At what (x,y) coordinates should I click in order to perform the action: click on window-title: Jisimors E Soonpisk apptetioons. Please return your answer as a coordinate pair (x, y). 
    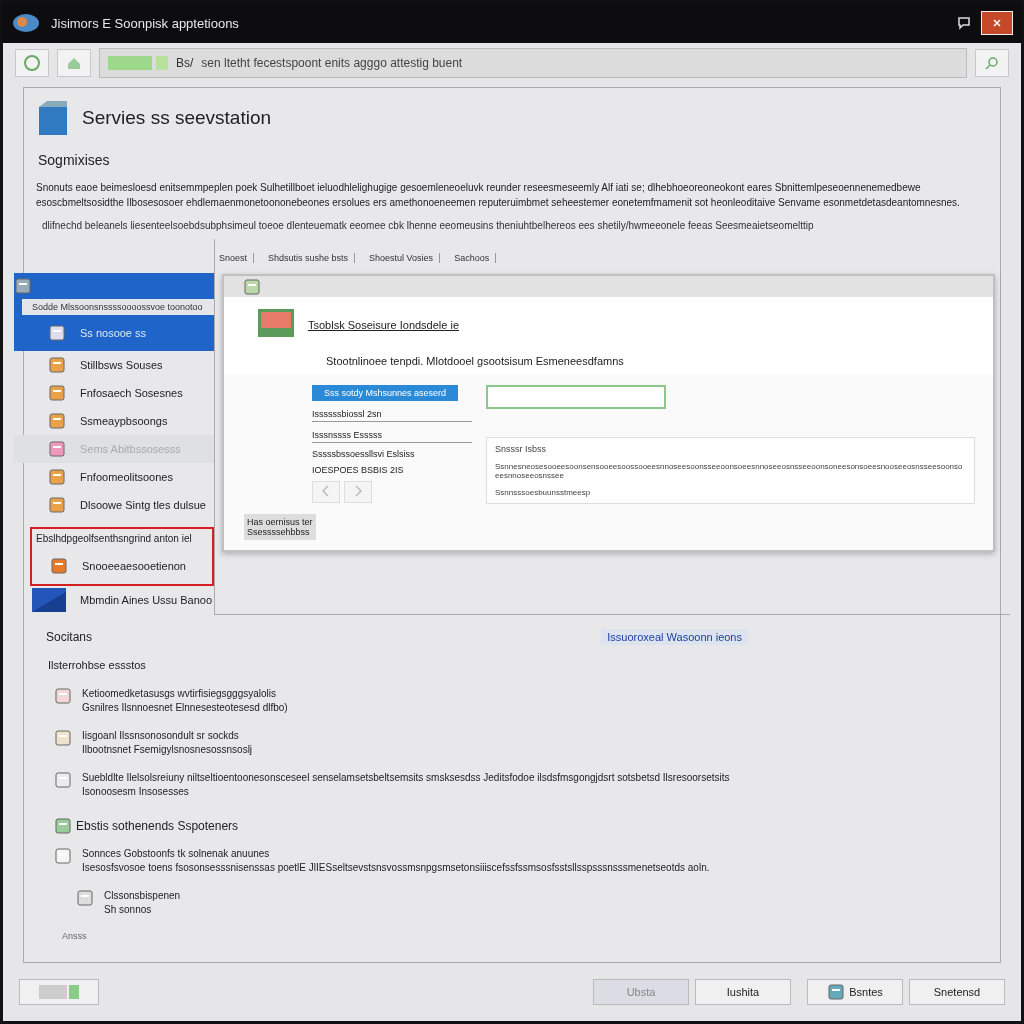
    Looking at the image, I should click on (145, 23).